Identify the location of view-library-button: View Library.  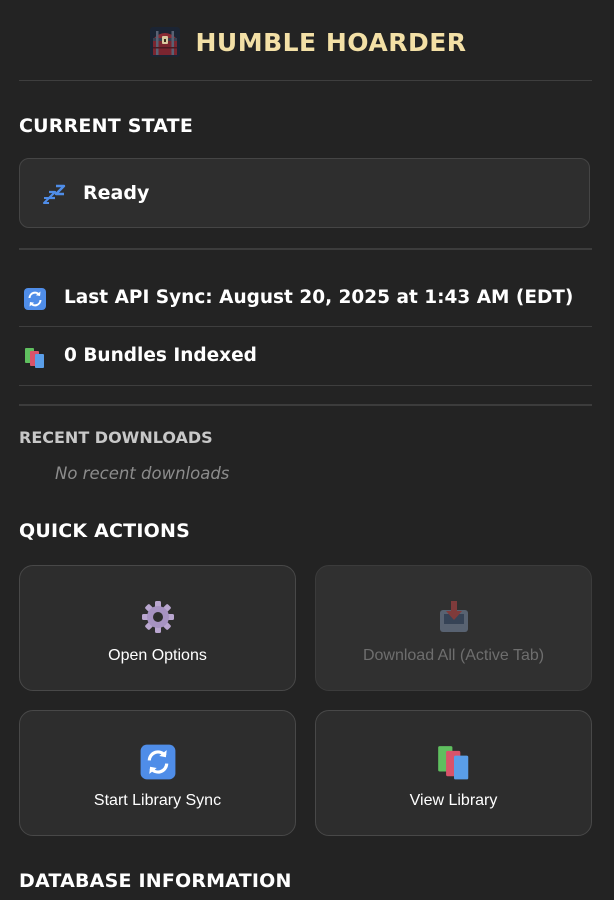
(453, 773).